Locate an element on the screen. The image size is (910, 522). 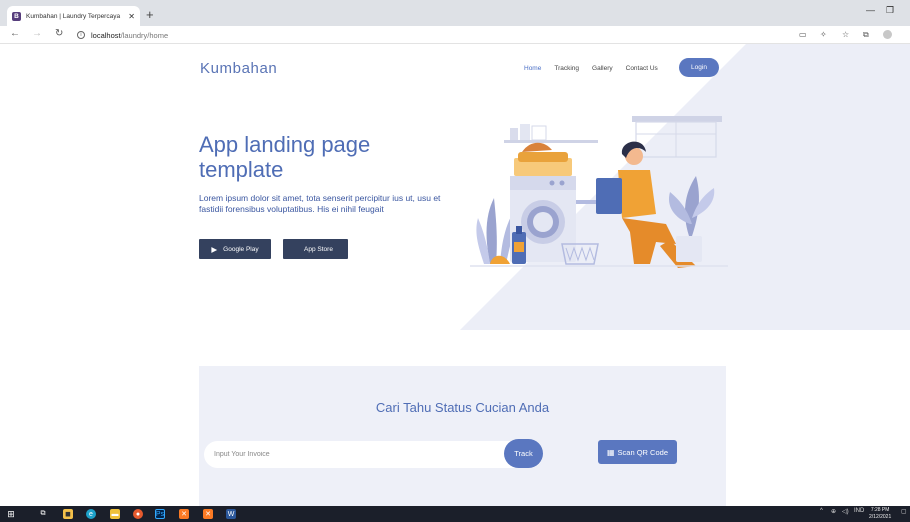
url-host: localhost is located at coordinates (106, 35).